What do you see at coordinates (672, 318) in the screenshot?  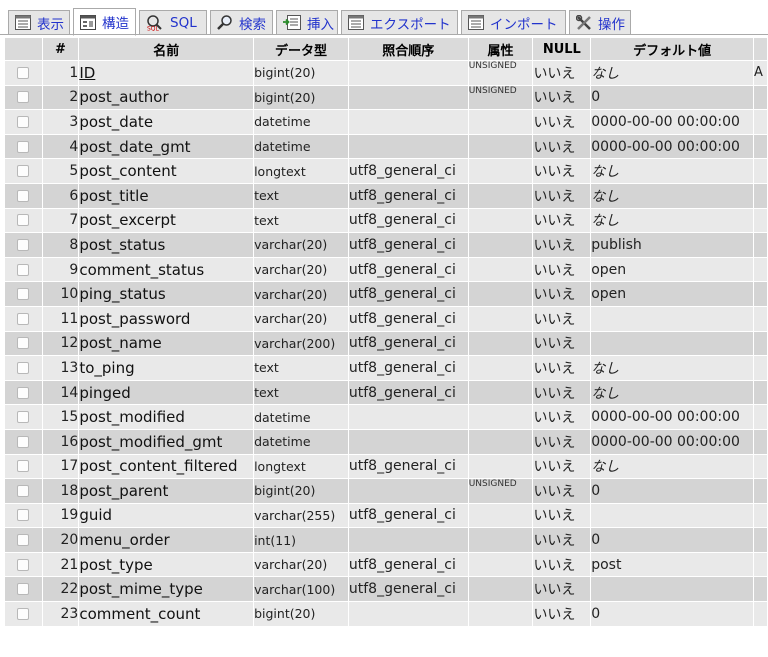 I see `field-default` at bounding box center [672, 318].